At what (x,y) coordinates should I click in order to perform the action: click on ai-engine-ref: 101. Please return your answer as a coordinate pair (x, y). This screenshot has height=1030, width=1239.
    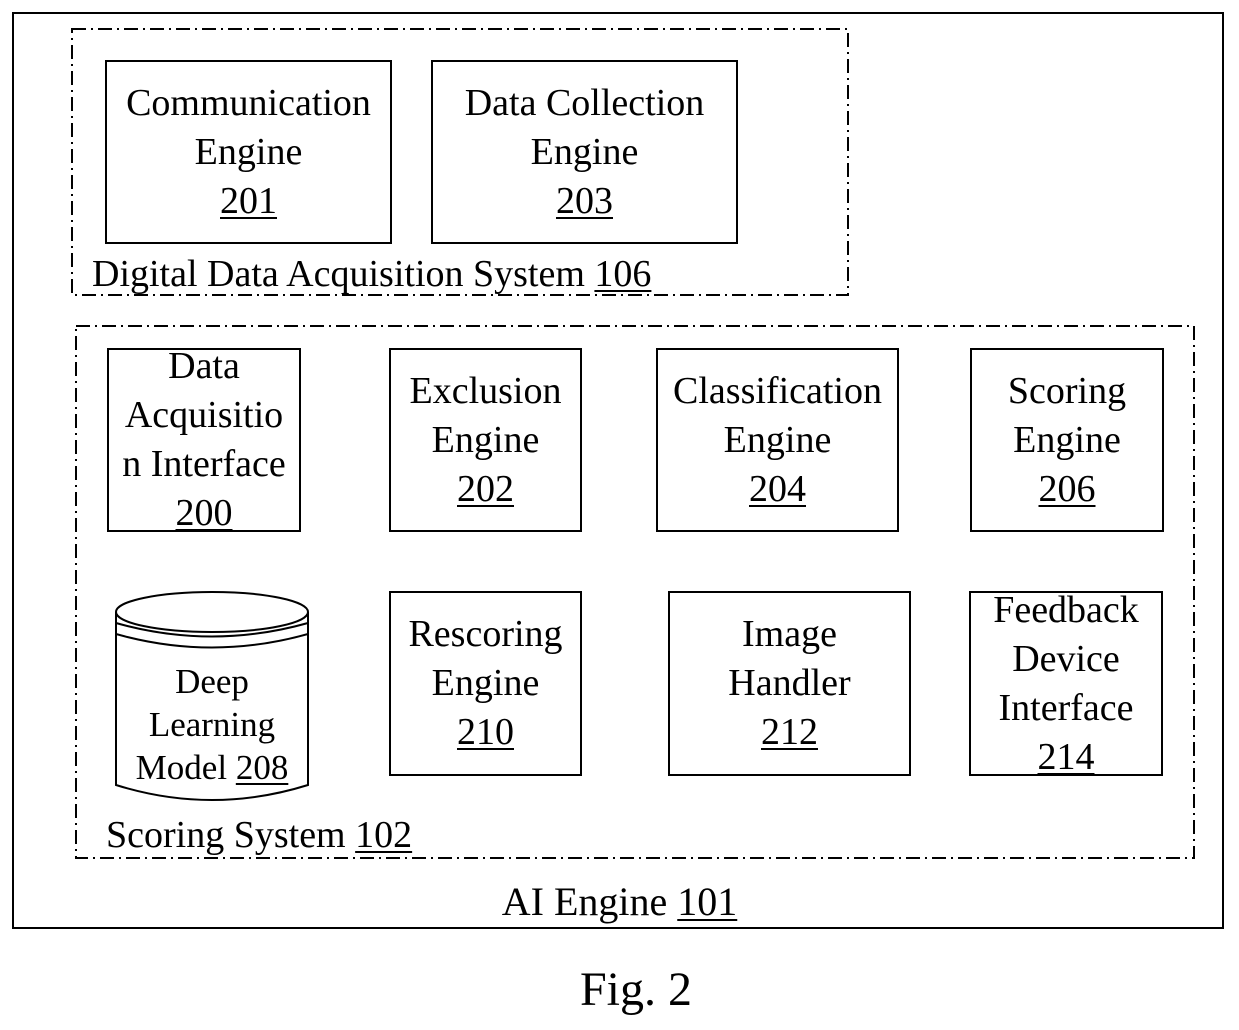
    Looking at the image, I should click on (707, 901).